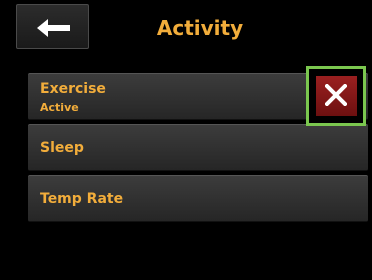 This screenshot has width=372, height=280. I want to click on arrow-left-icon, so click(53, 28).